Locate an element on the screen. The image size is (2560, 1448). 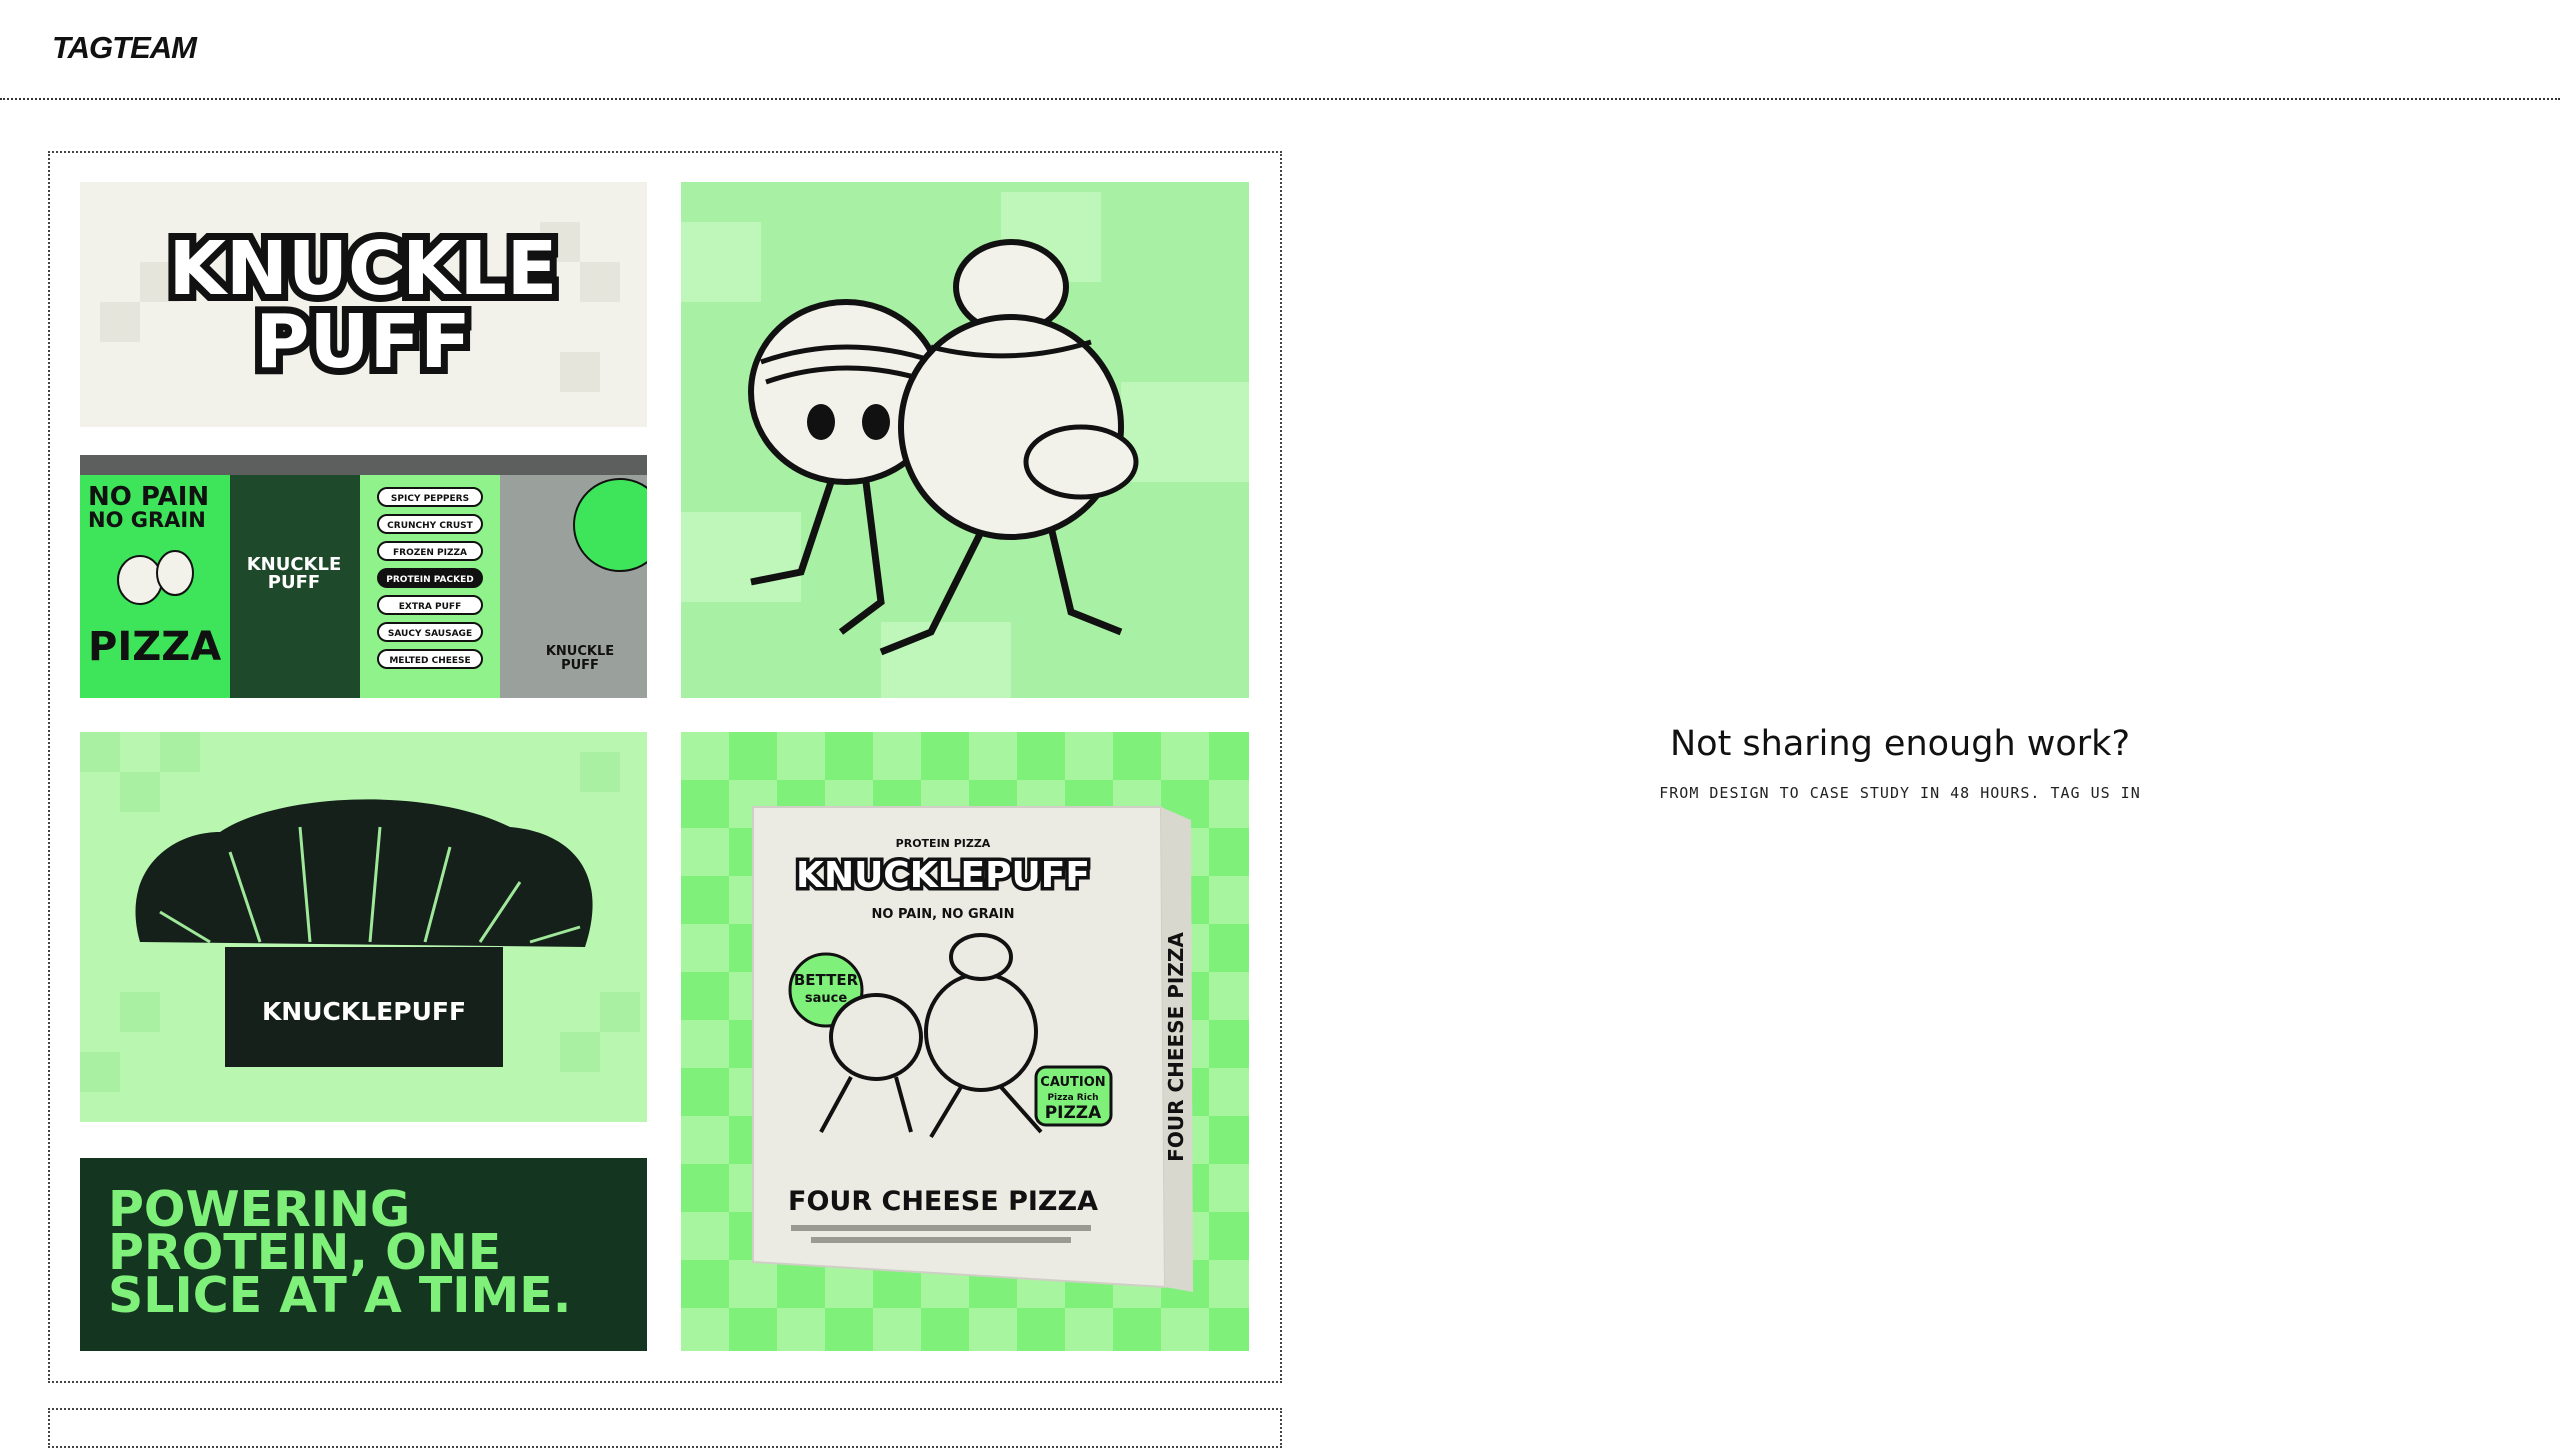
box-subtitle: NO PAIN, NO GRAIN is located at coordinates (943, 914).